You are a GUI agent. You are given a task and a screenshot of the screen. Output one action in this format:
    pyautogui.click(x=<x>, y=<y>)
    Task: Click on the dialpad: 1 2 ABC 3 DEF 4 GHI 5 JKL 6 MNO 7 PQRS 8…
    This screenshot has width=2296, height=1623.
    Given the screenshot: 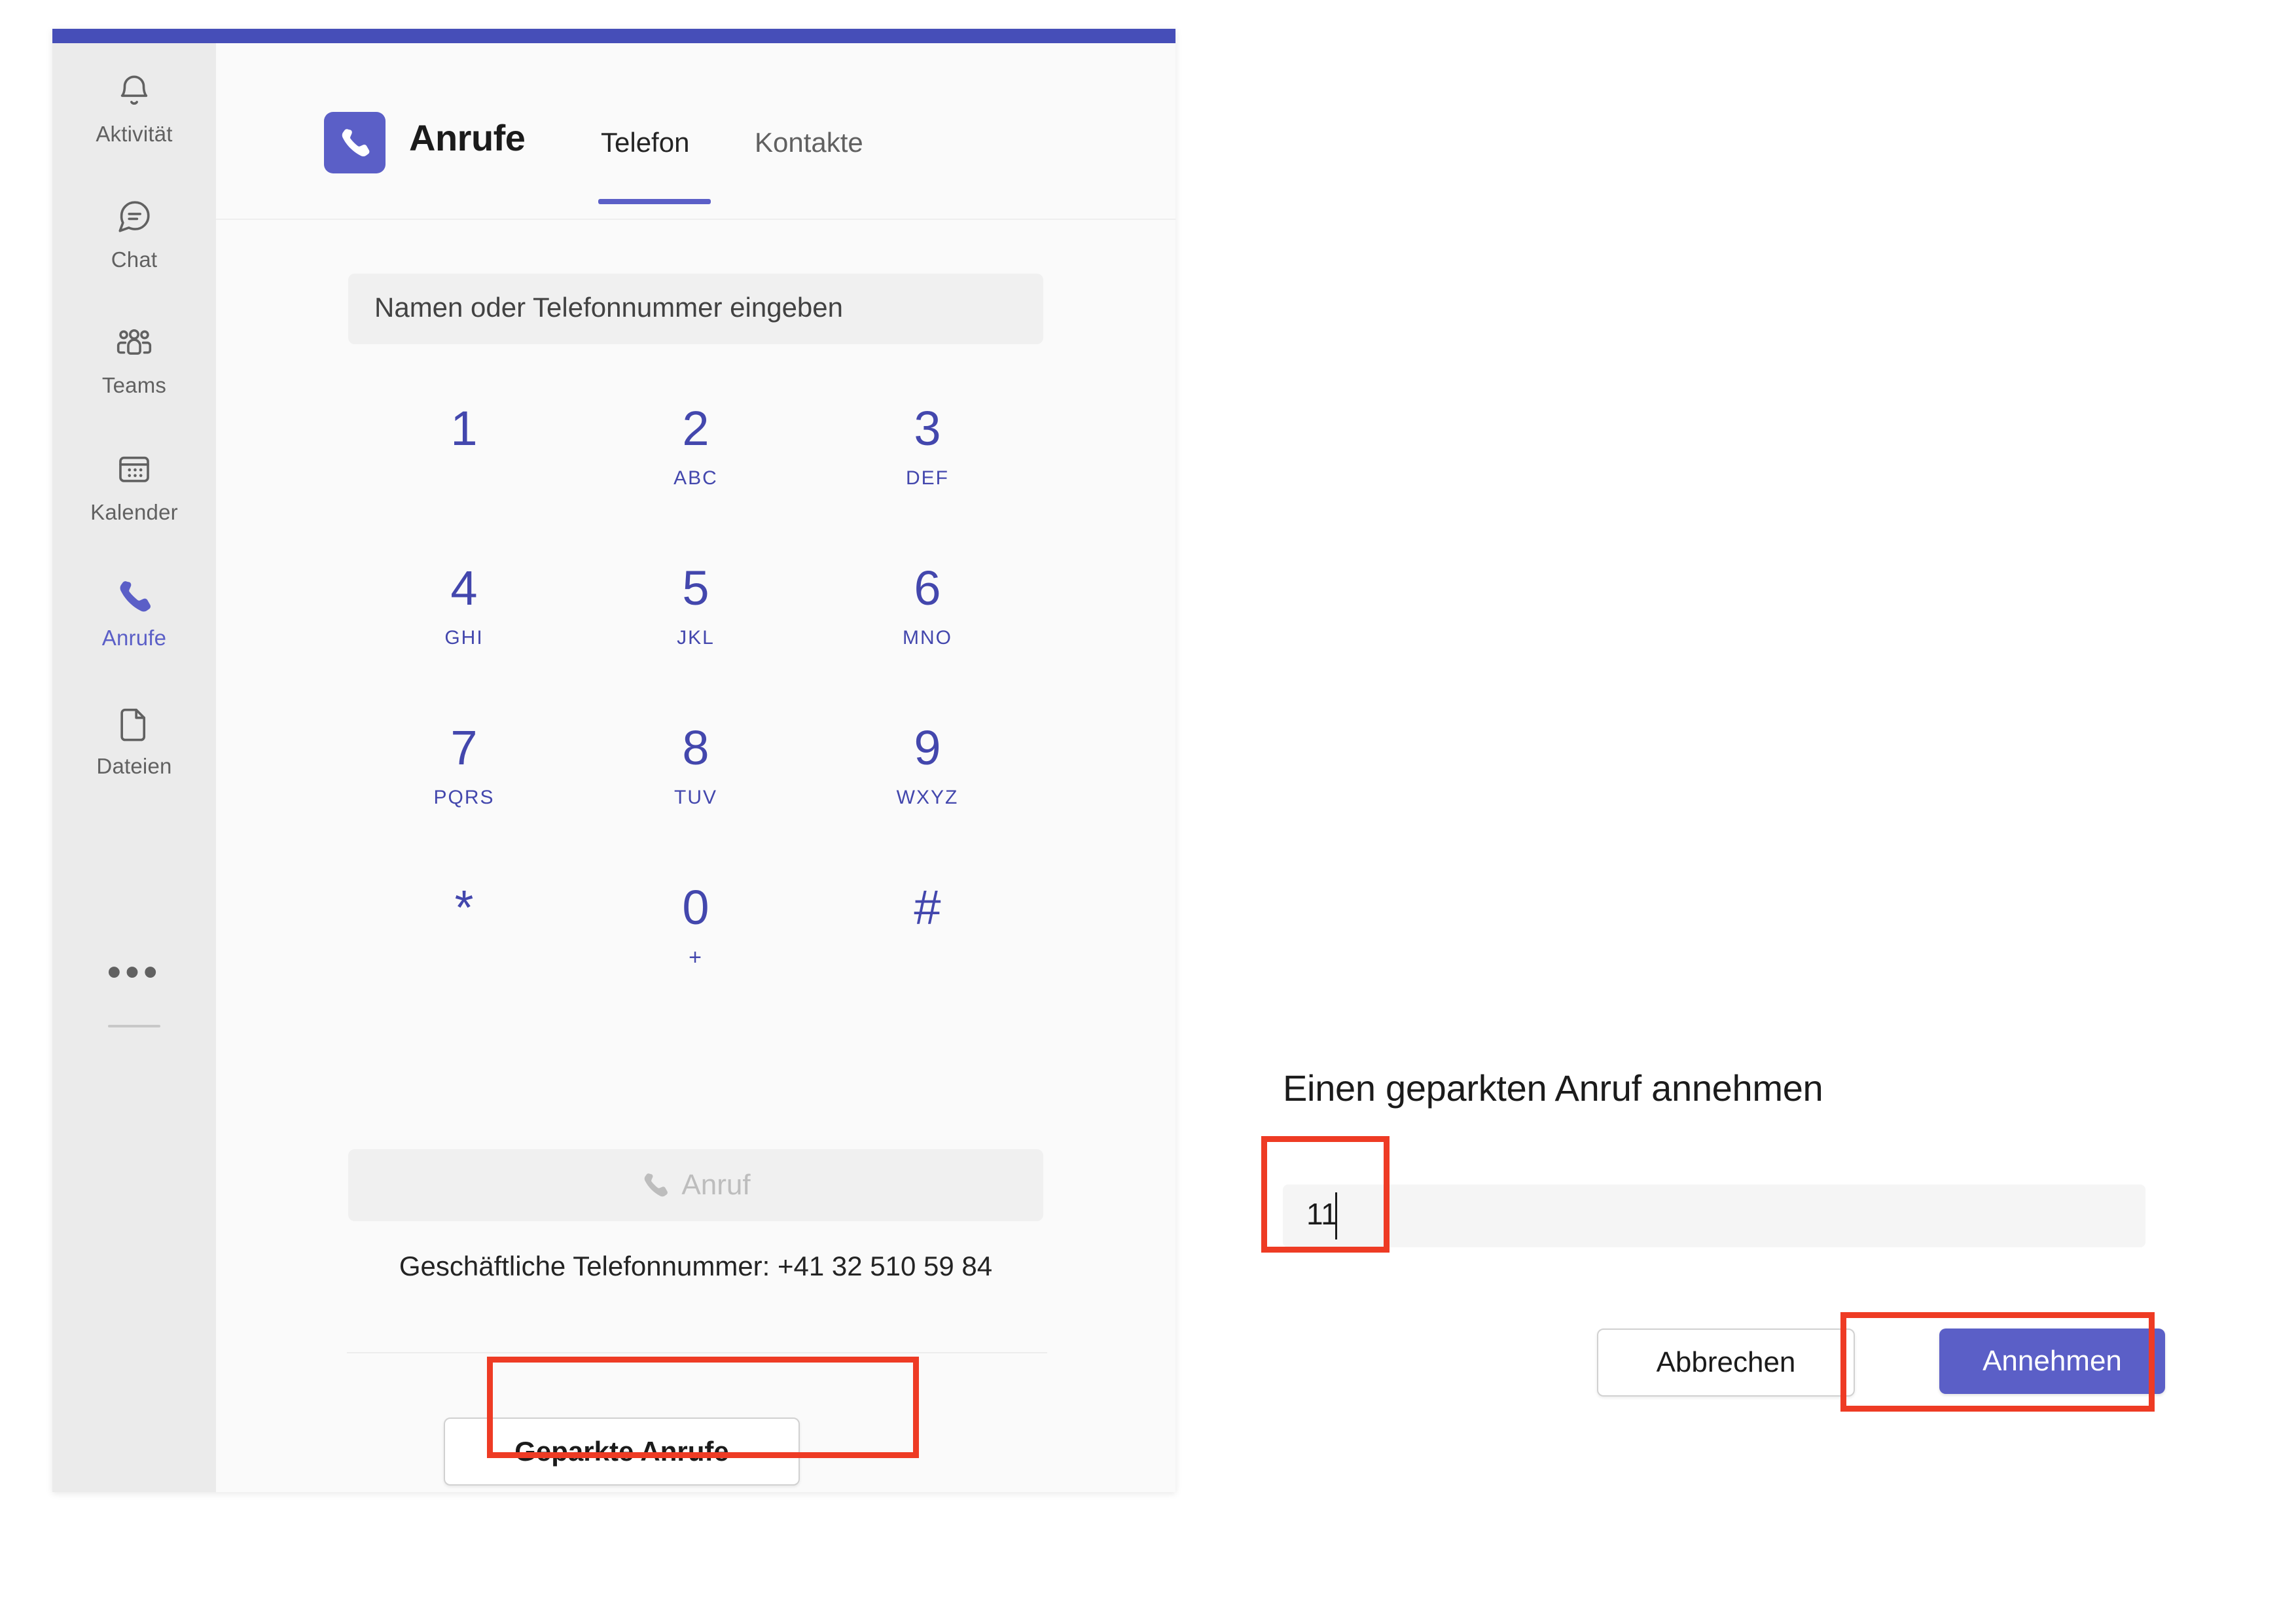 What is the action you would take?
    pyautogui.click(x=695, y=703)
    